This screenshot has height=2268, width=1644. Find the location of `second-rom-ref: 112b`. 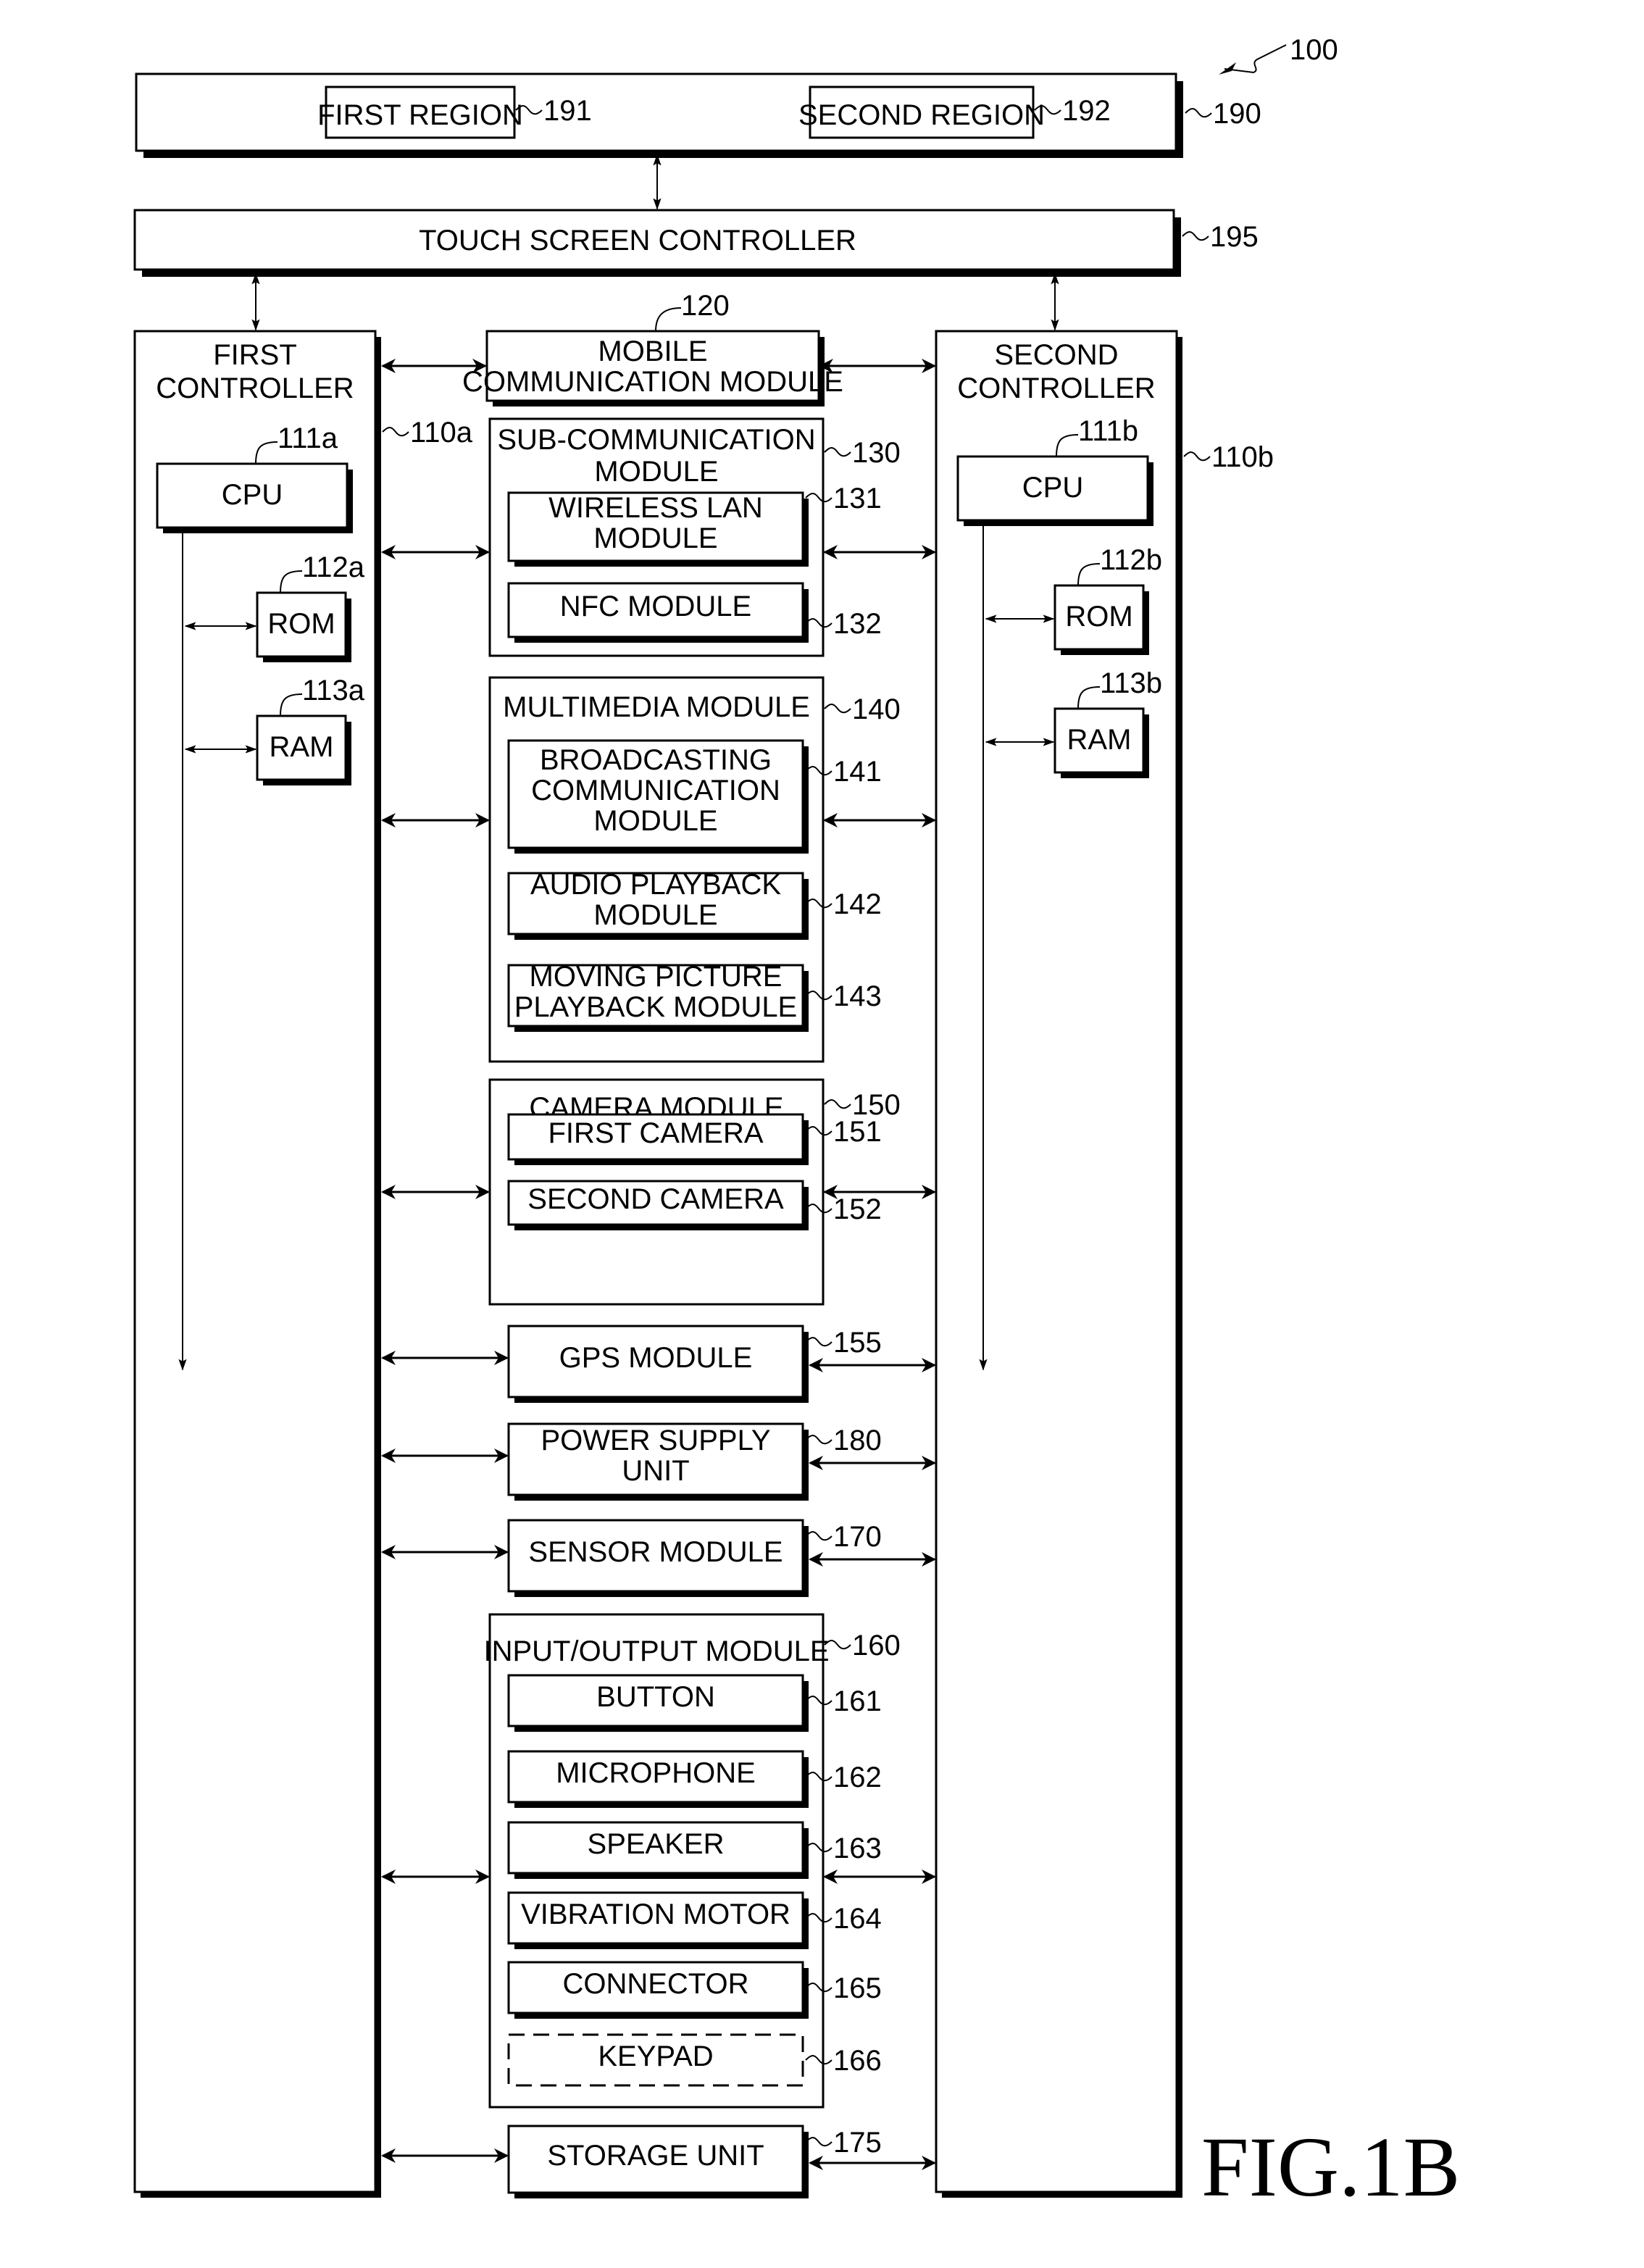

second-rom-ref: 112b is located at coordinates (1131, 560).